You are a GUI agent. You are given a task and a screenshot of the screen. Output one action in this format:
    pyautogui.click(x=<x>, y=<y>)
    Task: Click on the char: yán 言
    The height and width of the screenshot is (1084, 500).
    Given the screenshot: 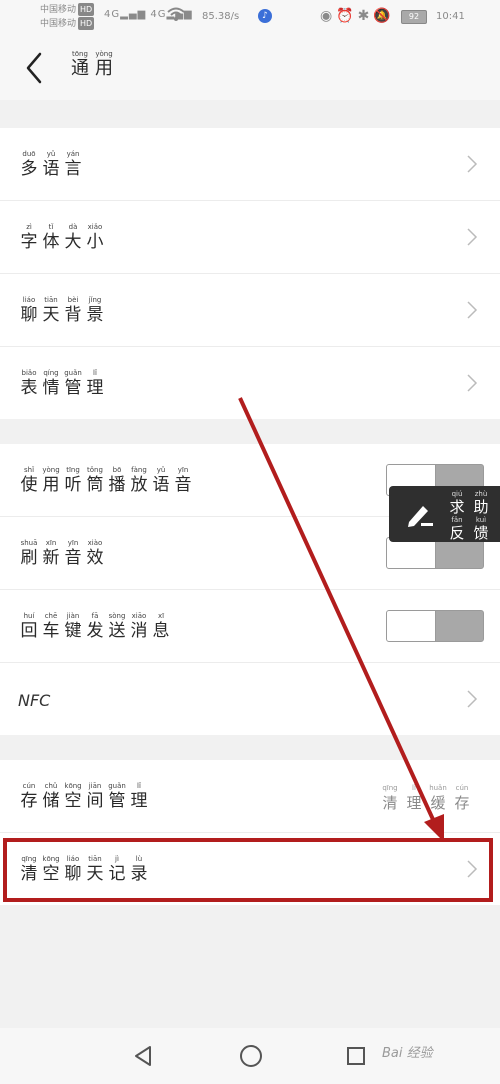 What is the action you would take?
    pyautogui.click(x=73, y=164)
    